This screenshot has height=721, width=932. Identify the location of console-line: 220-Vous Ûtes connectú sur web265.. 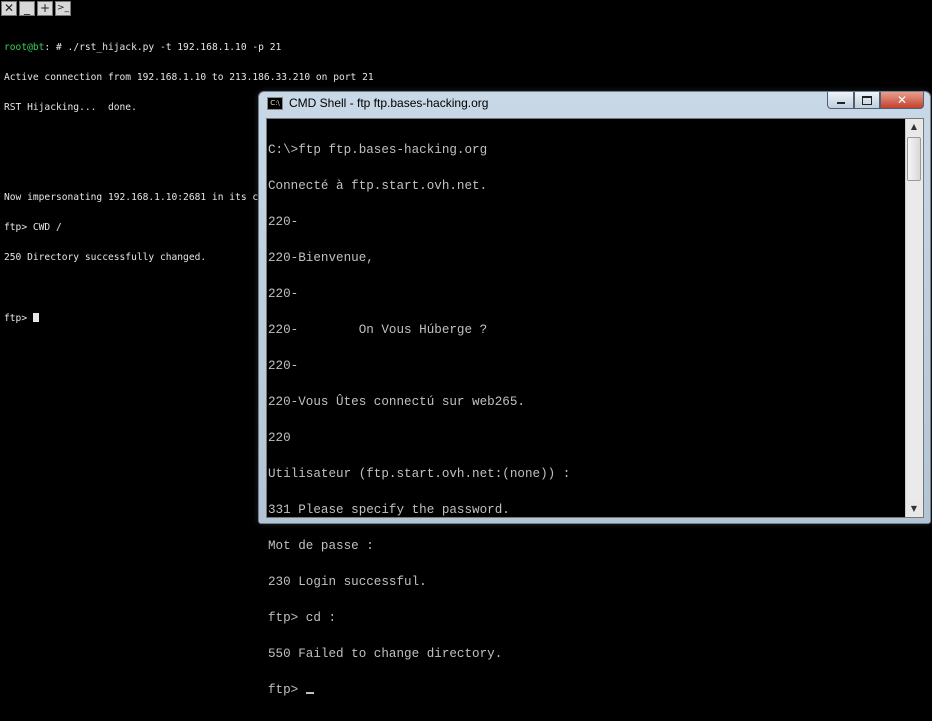
(396, 402).